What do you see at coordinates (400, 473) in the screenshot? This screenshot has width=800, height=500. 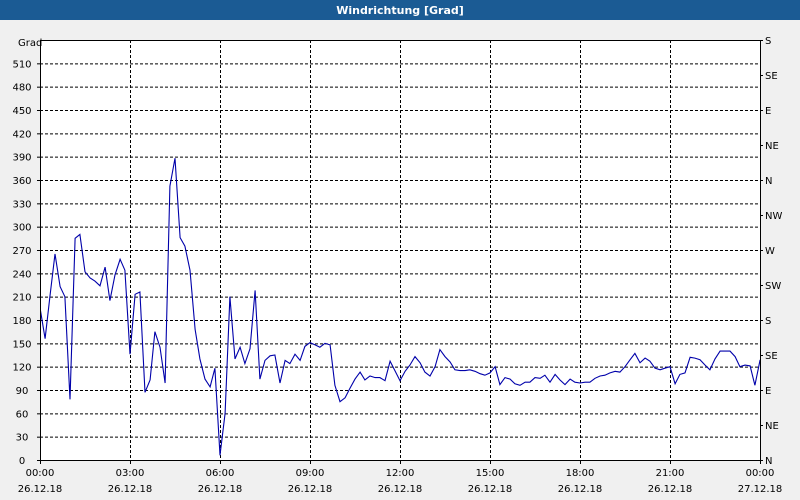 I see `x-tick-time: 12:00` at bounding box center [400, 473].